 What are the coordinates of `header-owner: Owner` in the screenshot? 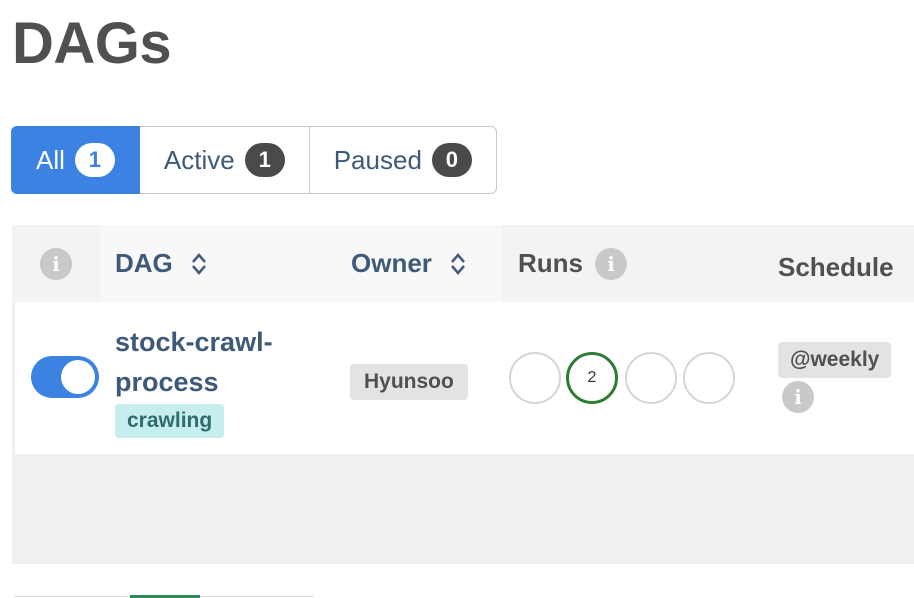 It's located at (418, 263).